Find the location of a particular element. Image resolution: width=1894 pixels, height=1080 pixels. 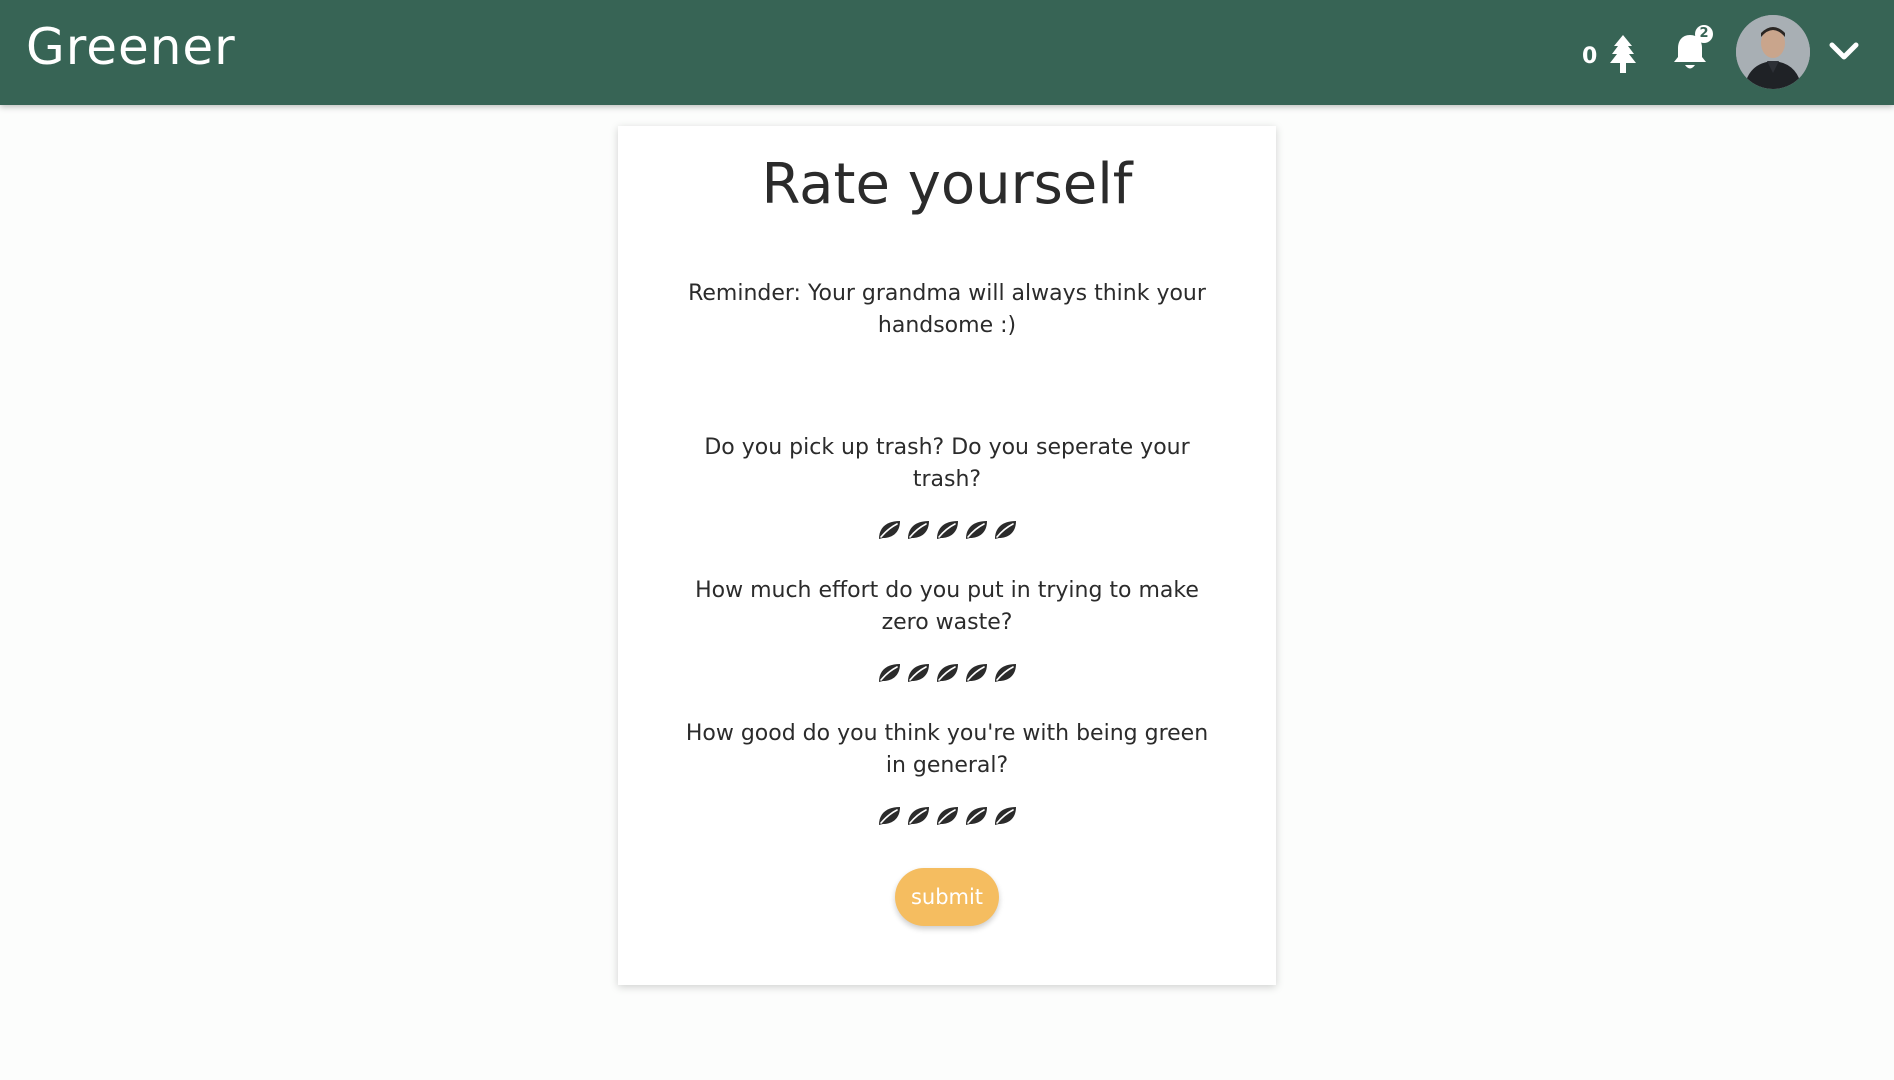

tree-count: 0 is located at coordinates (1590, 56).